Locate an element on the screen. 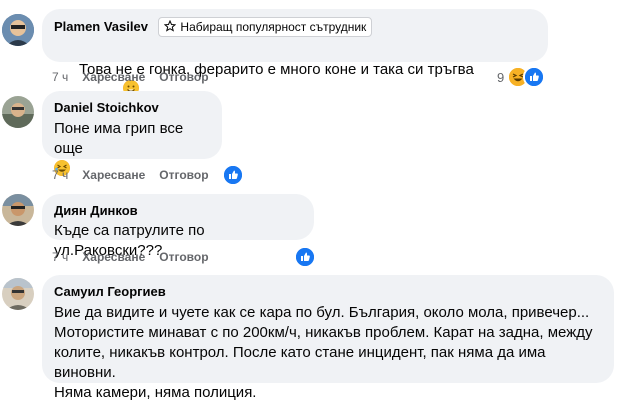  comment-bubble: Daniel Stoichkov Поне има грип все още is located at coordinates (132, 133).